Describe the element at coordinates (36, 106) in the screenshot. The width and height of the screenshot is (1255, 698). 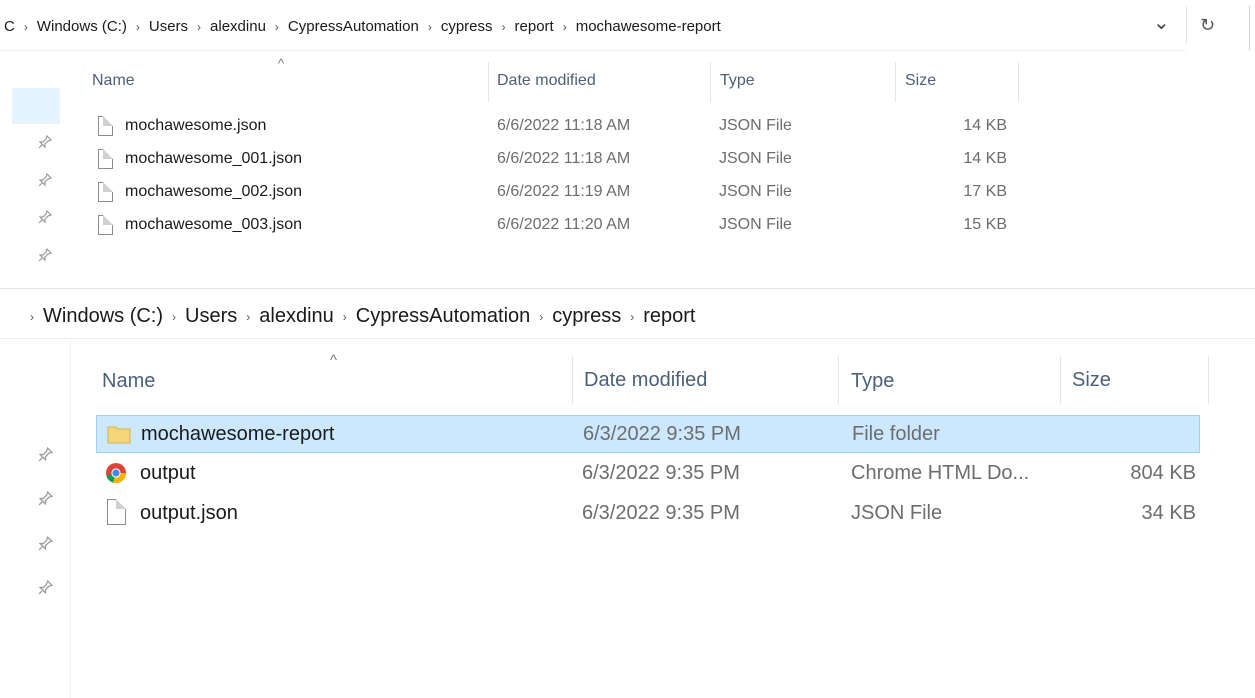
I see `nav-pane-selected-item` at that location.